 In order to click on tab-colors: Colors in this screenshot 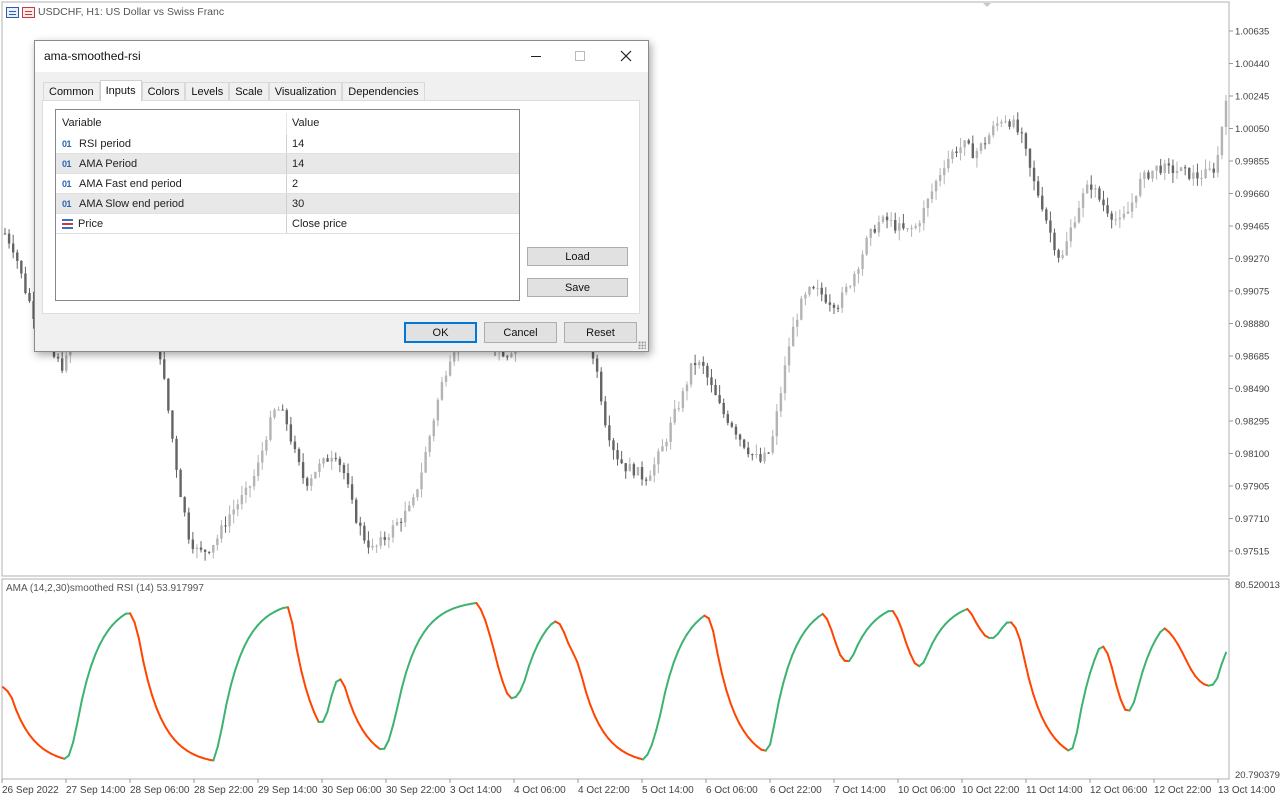, I will do `click(163, 91)`.